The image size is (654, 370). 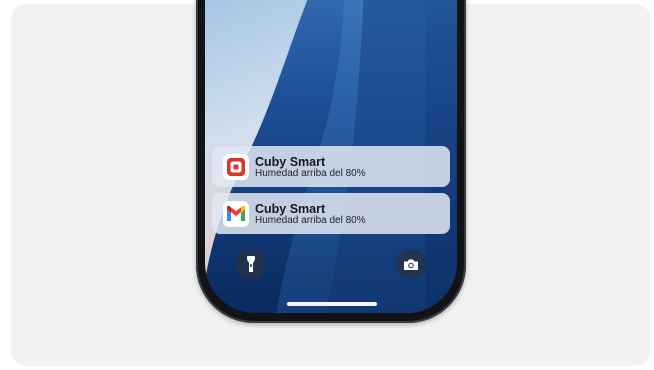 What do you see at coordinates (331, 166) in the screenshot?
I see `notification-cuby: Cuby Smart Humedad arriba del 80%` at bounding box center [331, 166].